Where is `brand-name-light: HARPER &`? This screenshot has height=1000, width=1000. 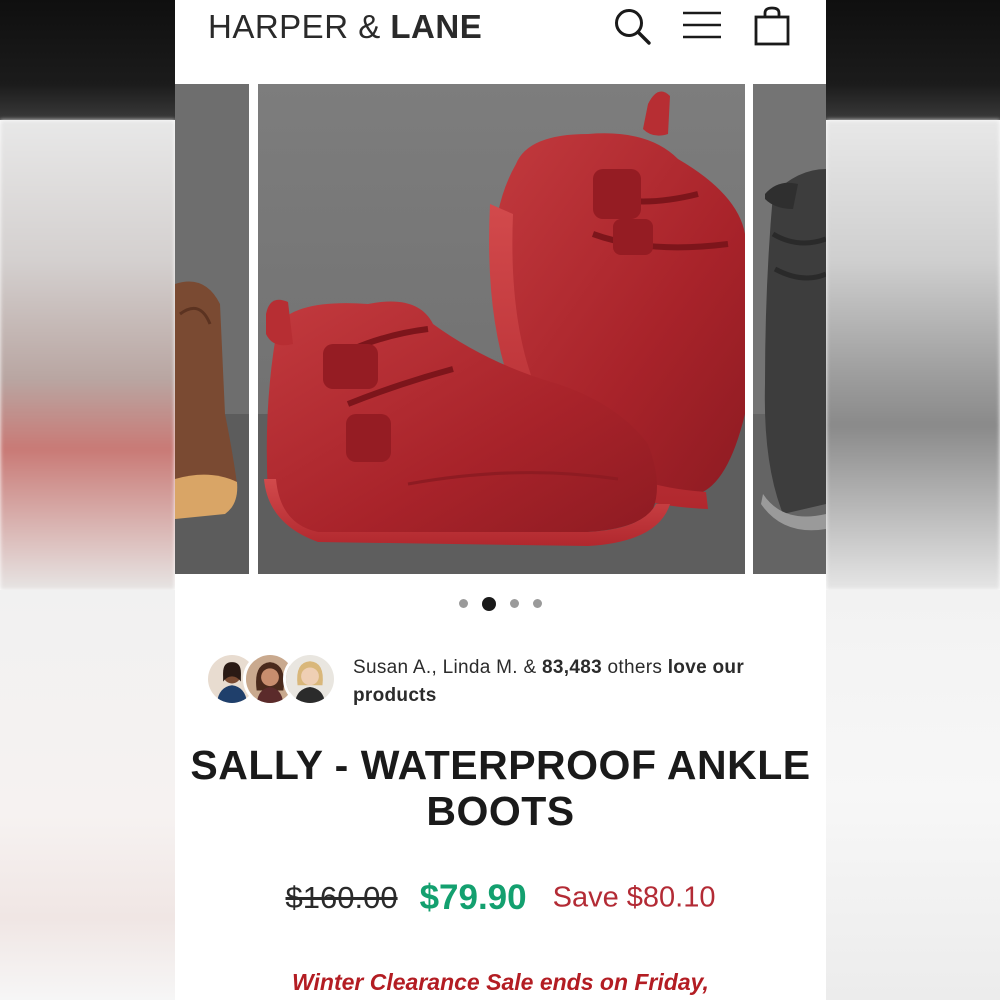
brand-name-light: HARPER & is located at coordinates (299, 26).